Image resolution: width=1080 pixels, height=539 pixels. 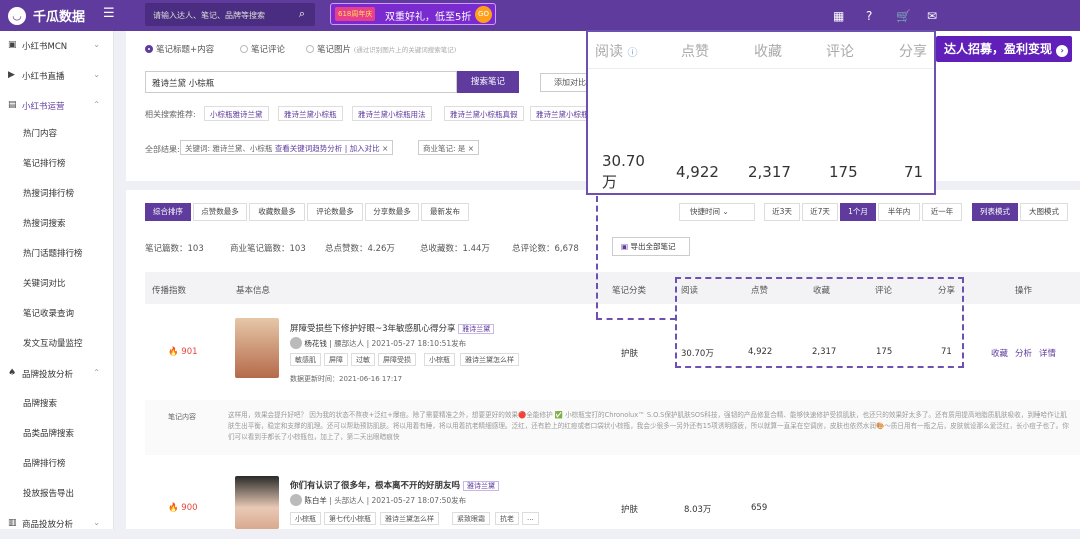 I want to click on chevron-up-icon: ⌃, so click(x=96, y=104).